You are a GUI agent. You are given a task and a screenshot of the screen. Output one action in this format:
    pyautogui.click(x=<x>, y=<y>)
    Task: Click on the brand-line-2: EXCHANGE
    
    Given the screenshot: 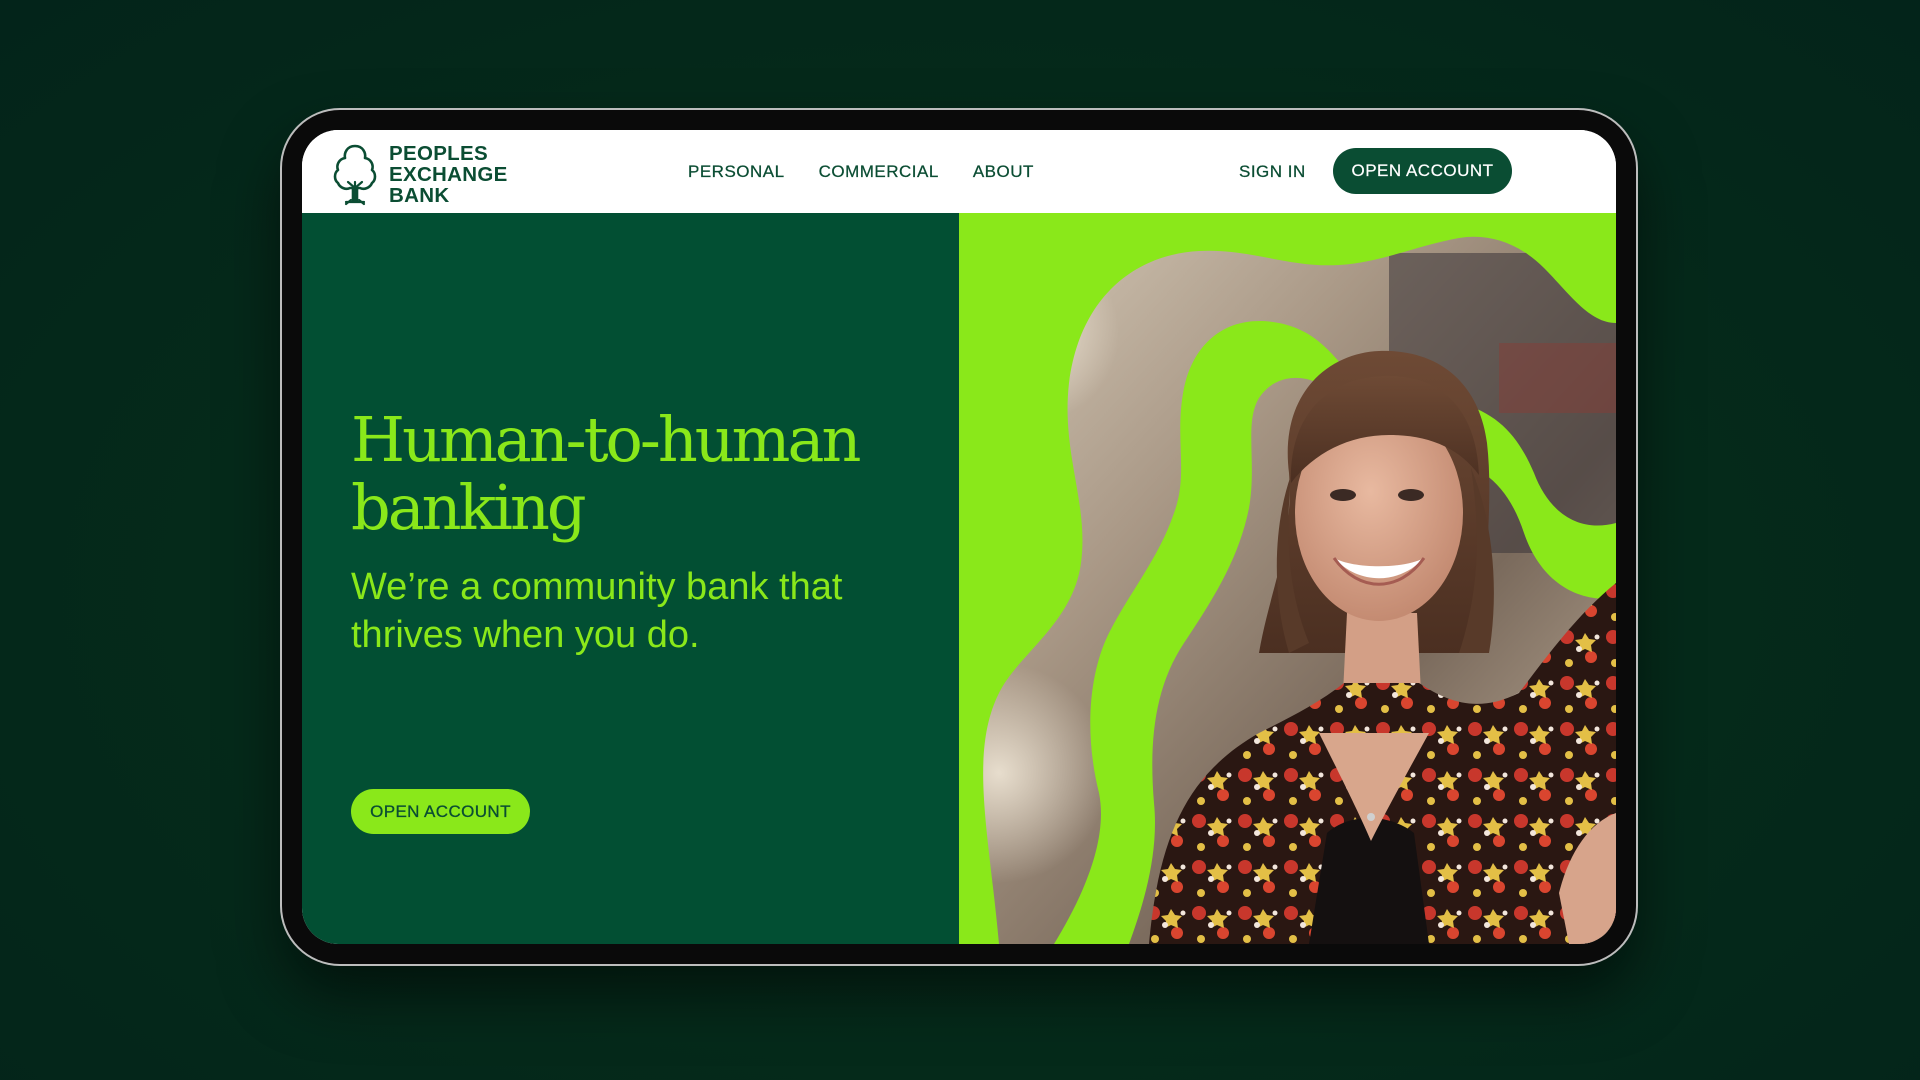 What is the action you would take?
    pyautogui.click(x=448, y=174)
    